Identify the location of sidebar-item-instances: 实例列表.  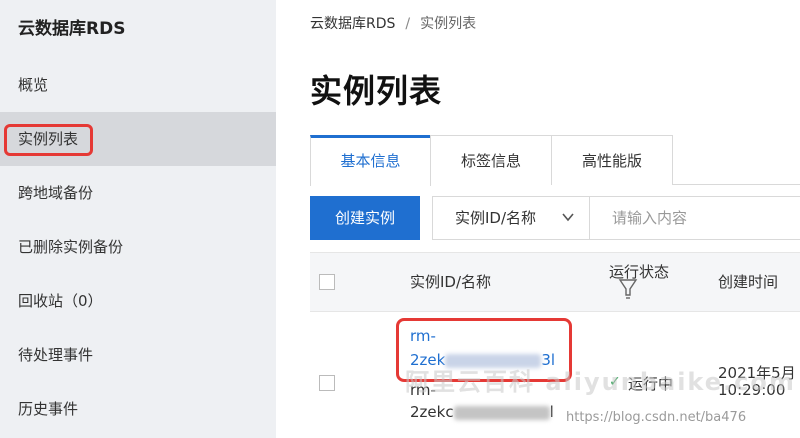
(138, 139).